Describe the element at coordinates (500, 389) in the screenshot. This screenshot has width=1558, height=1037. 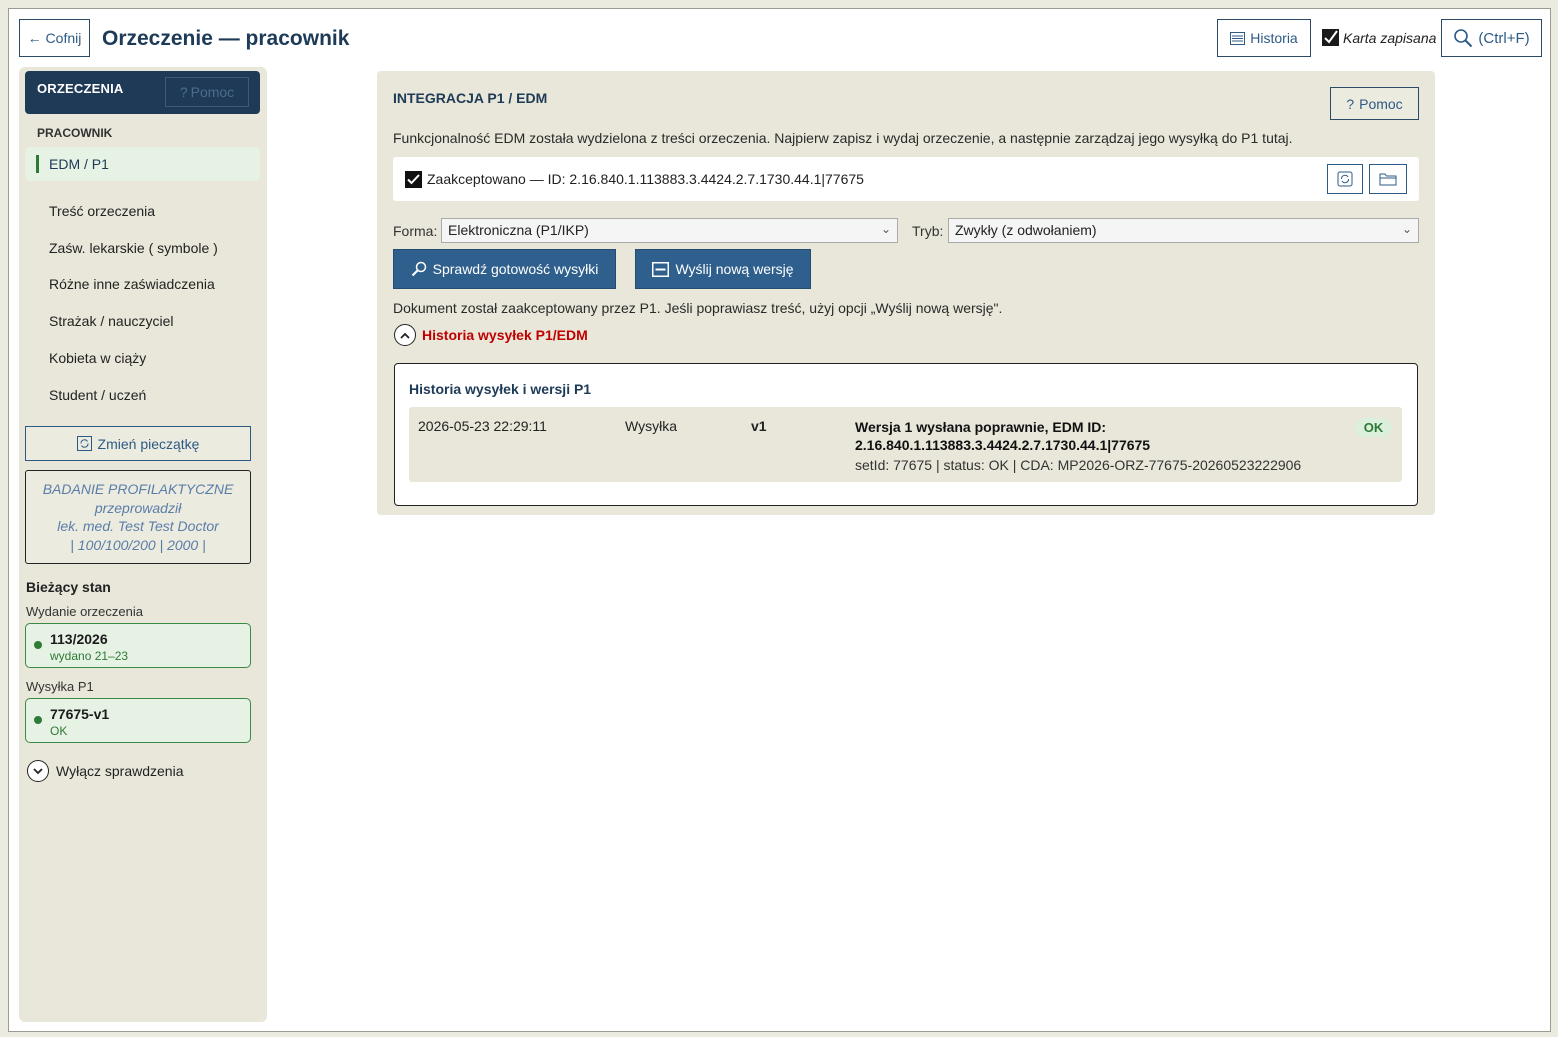
I see `history-box-title: Historia wysyłek i wersji P1` at that location.